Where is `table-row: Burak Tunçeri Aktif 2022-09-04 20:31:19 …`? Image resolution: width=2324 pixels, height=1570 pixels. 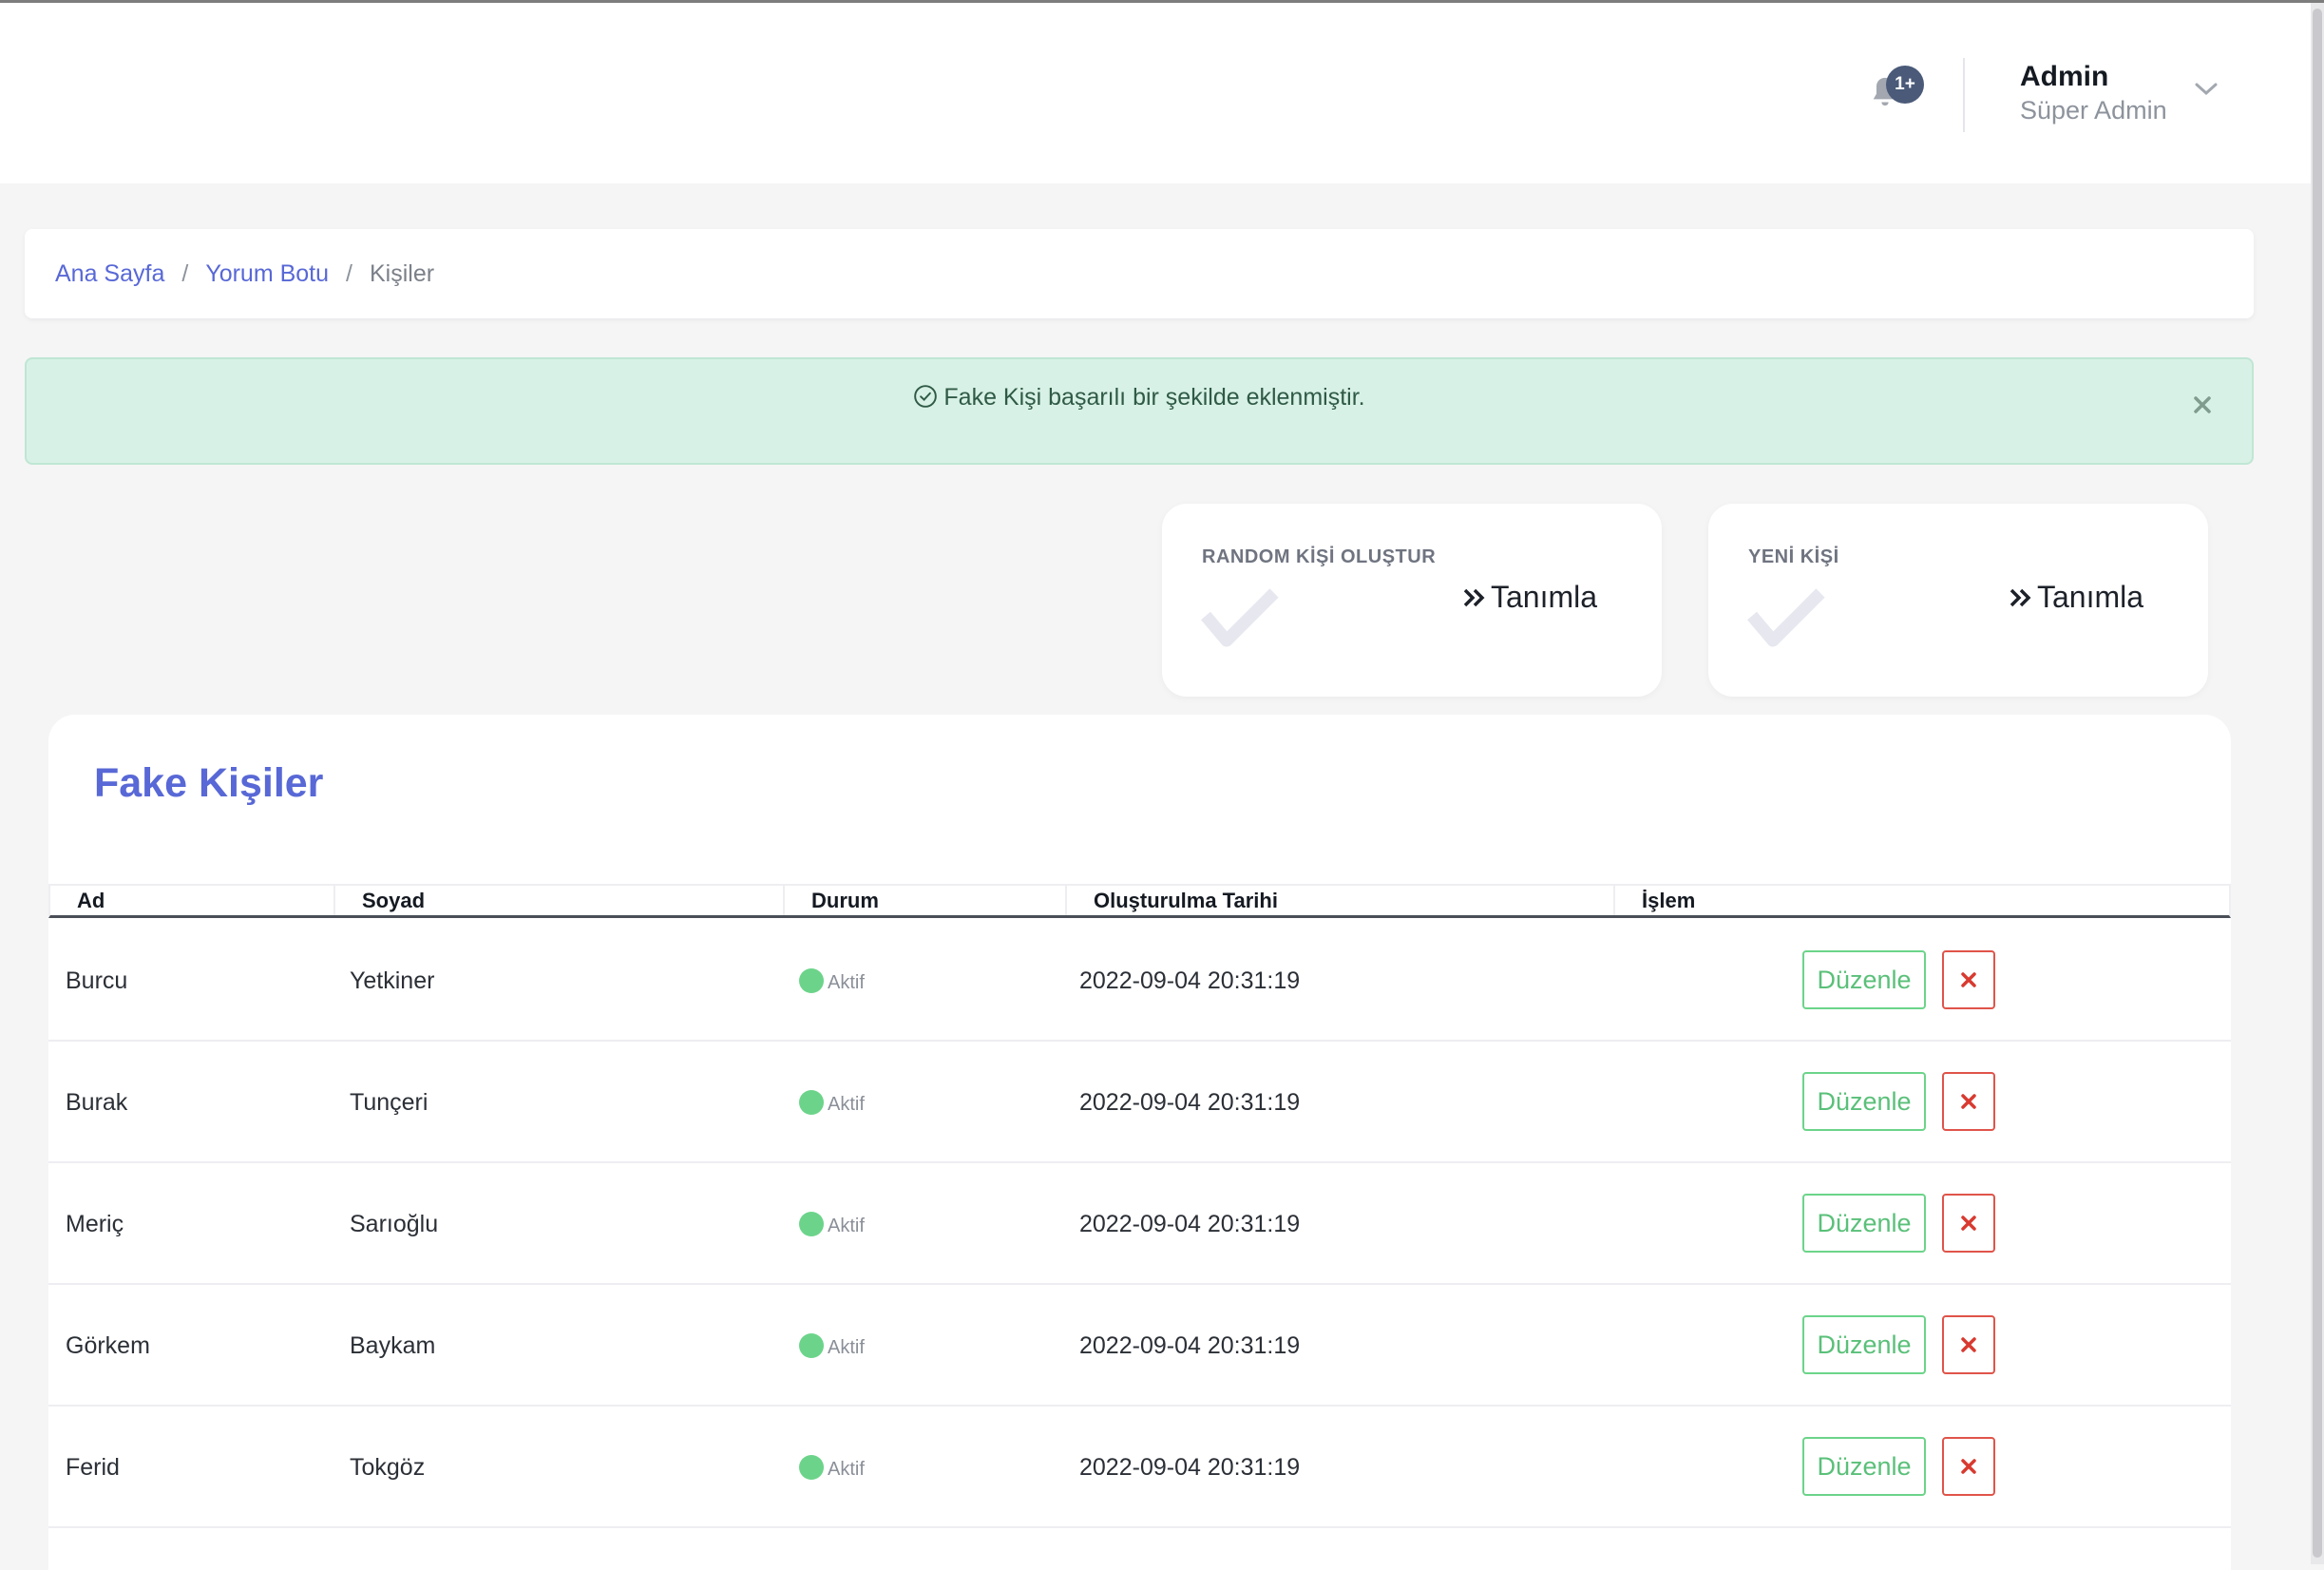 table-row: Burak Tunçeri Aktif 2022-09-04 20:31:19 … is located at coordinates (1139, 1102).